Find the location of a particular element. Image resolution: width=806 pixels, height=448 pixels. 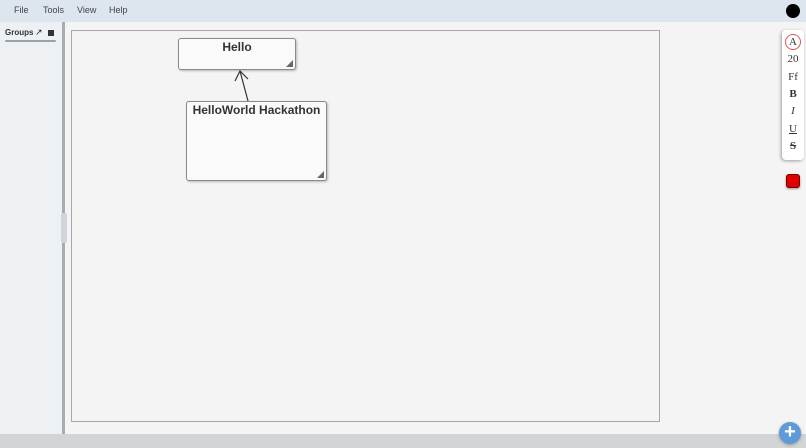

groups-tab-indicator is located at coordinates (30, 41).